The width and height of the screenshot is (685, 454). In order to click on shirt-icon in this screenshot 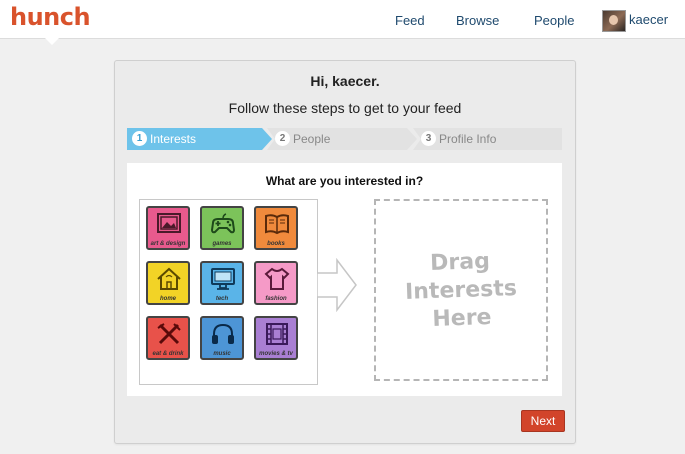, I will do `click(277, 278)`.